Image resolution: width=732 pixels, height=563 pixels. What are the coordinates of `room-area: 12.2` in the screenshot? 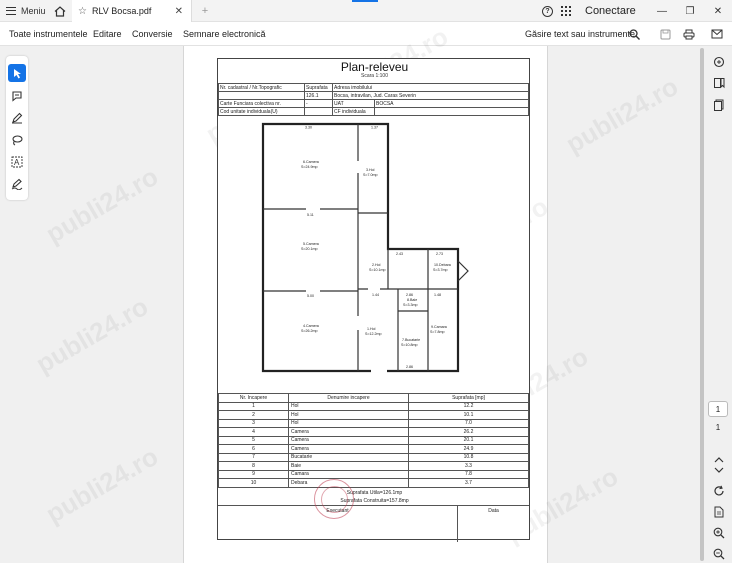 It's located at (468, 406).